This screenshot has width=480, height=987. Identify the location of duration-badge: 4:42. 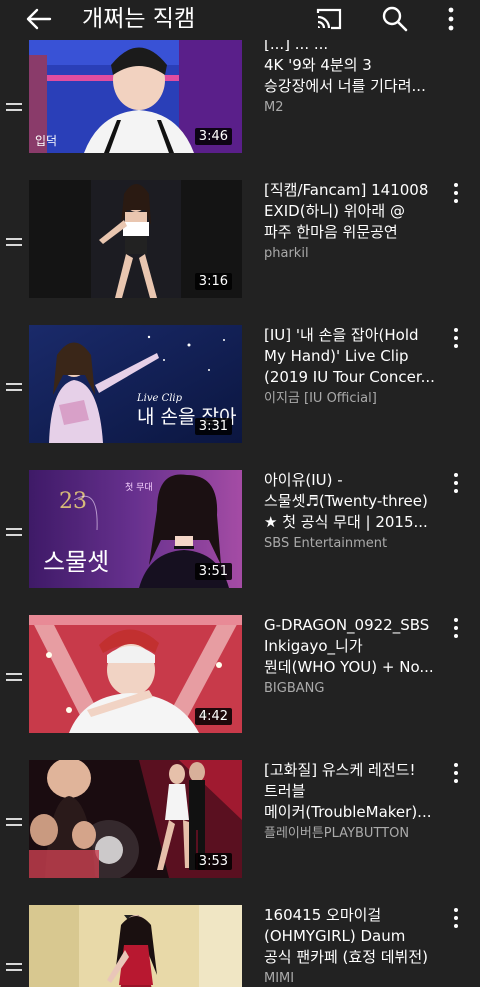
(213, 716).